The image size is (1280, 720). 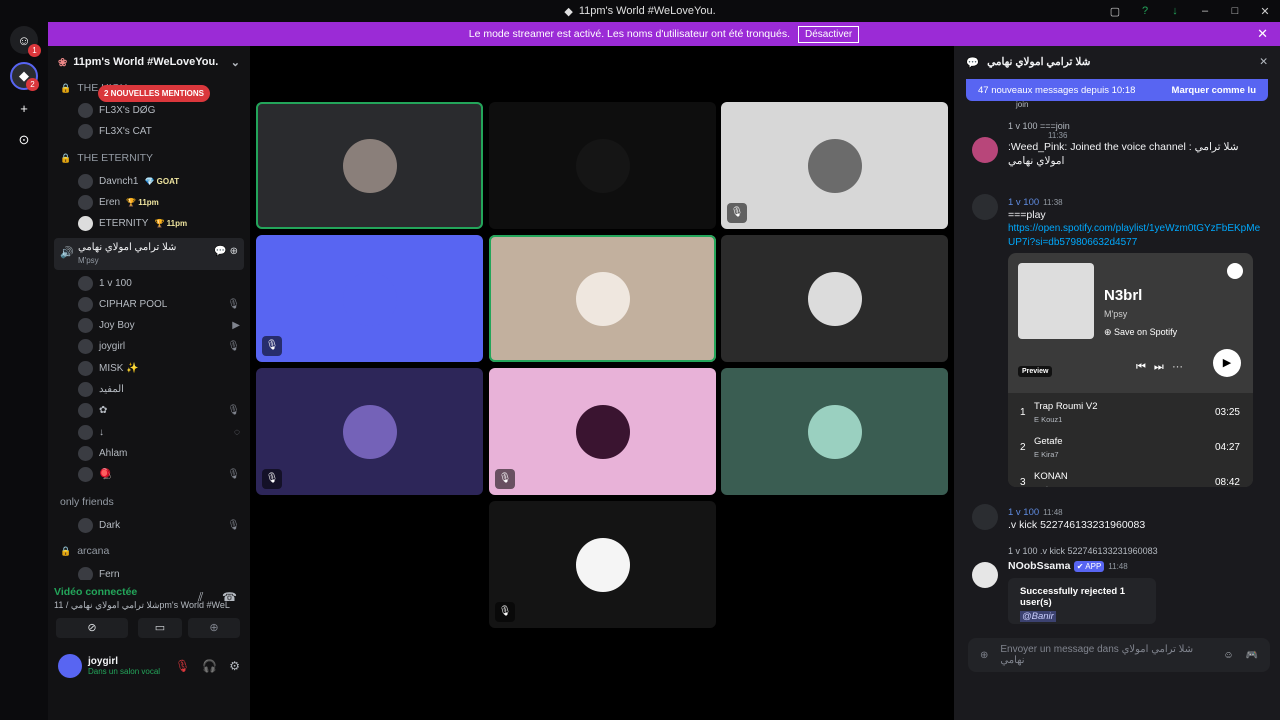 What do you see at coordinates (1235, 11) in the screenshot?
I see `maximize-button: □` at bounding box center [1235, 11].